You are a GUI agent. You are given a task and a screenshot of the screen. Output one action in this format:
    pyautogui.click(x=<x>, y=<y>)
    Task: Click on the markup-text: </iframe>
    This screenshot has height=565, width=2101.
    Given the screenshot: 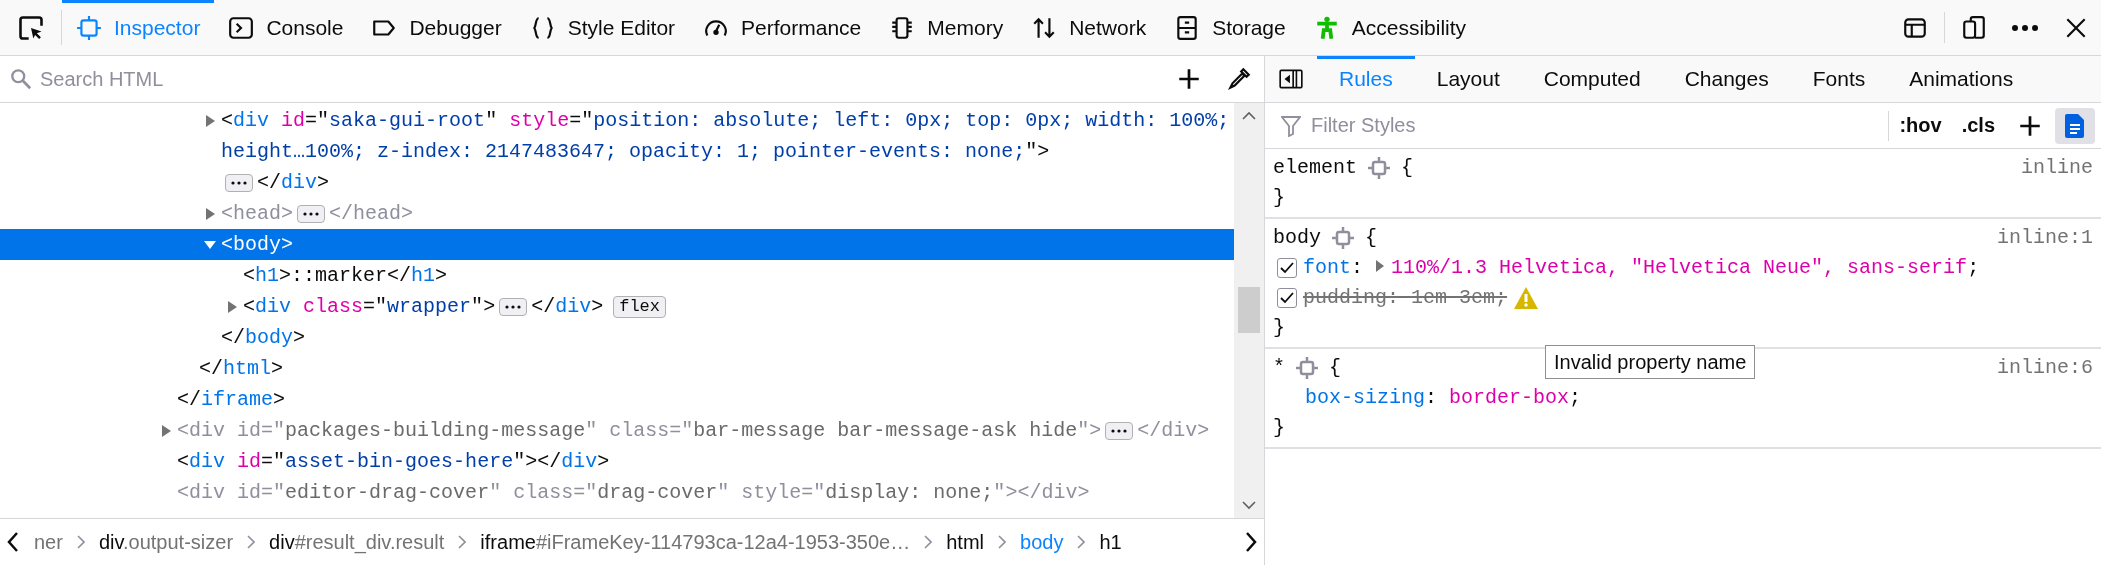 What is the action you would take?
    pyautogui.click(x=231, y=400)
    